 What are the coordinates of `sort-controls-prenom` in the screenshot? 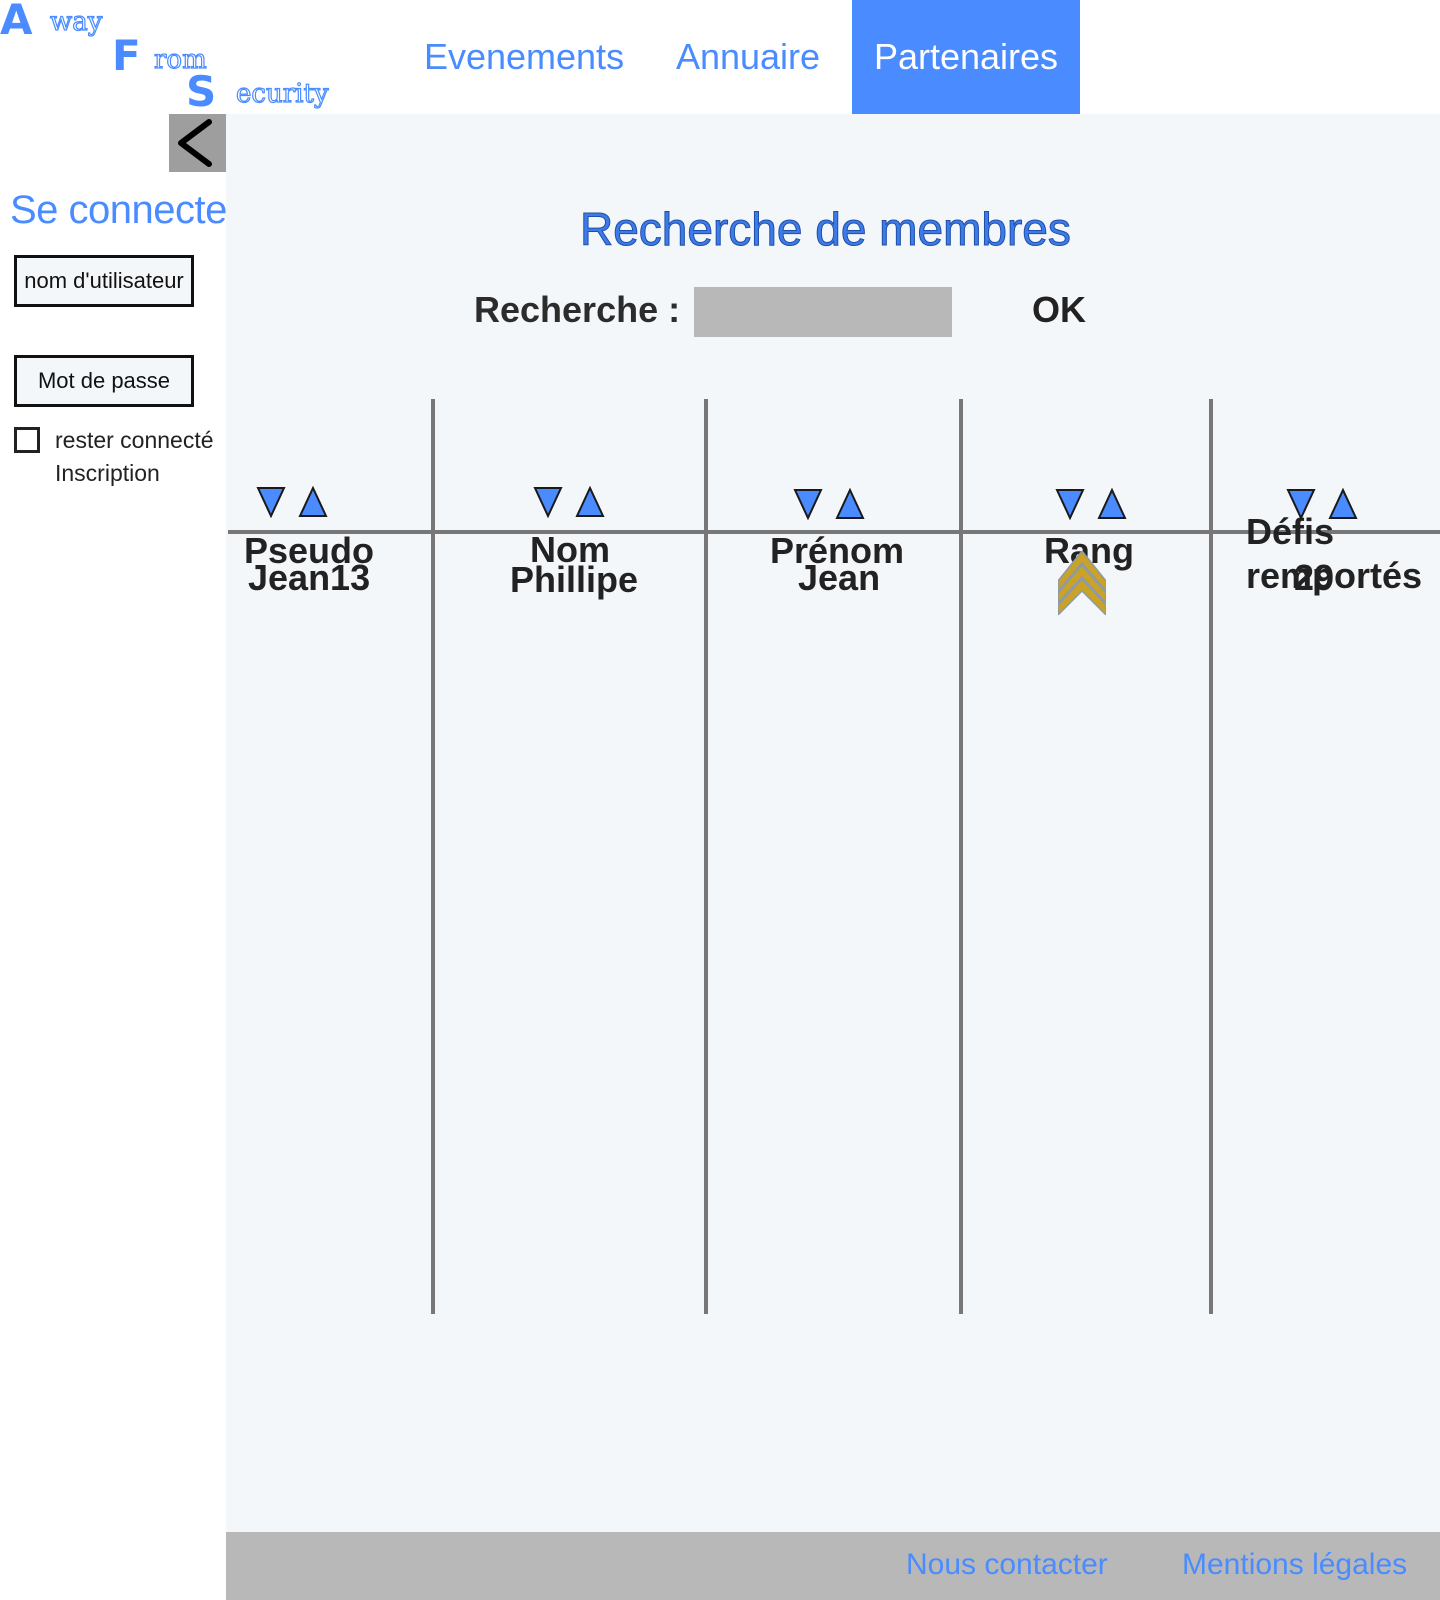 It's located at (833, 505).